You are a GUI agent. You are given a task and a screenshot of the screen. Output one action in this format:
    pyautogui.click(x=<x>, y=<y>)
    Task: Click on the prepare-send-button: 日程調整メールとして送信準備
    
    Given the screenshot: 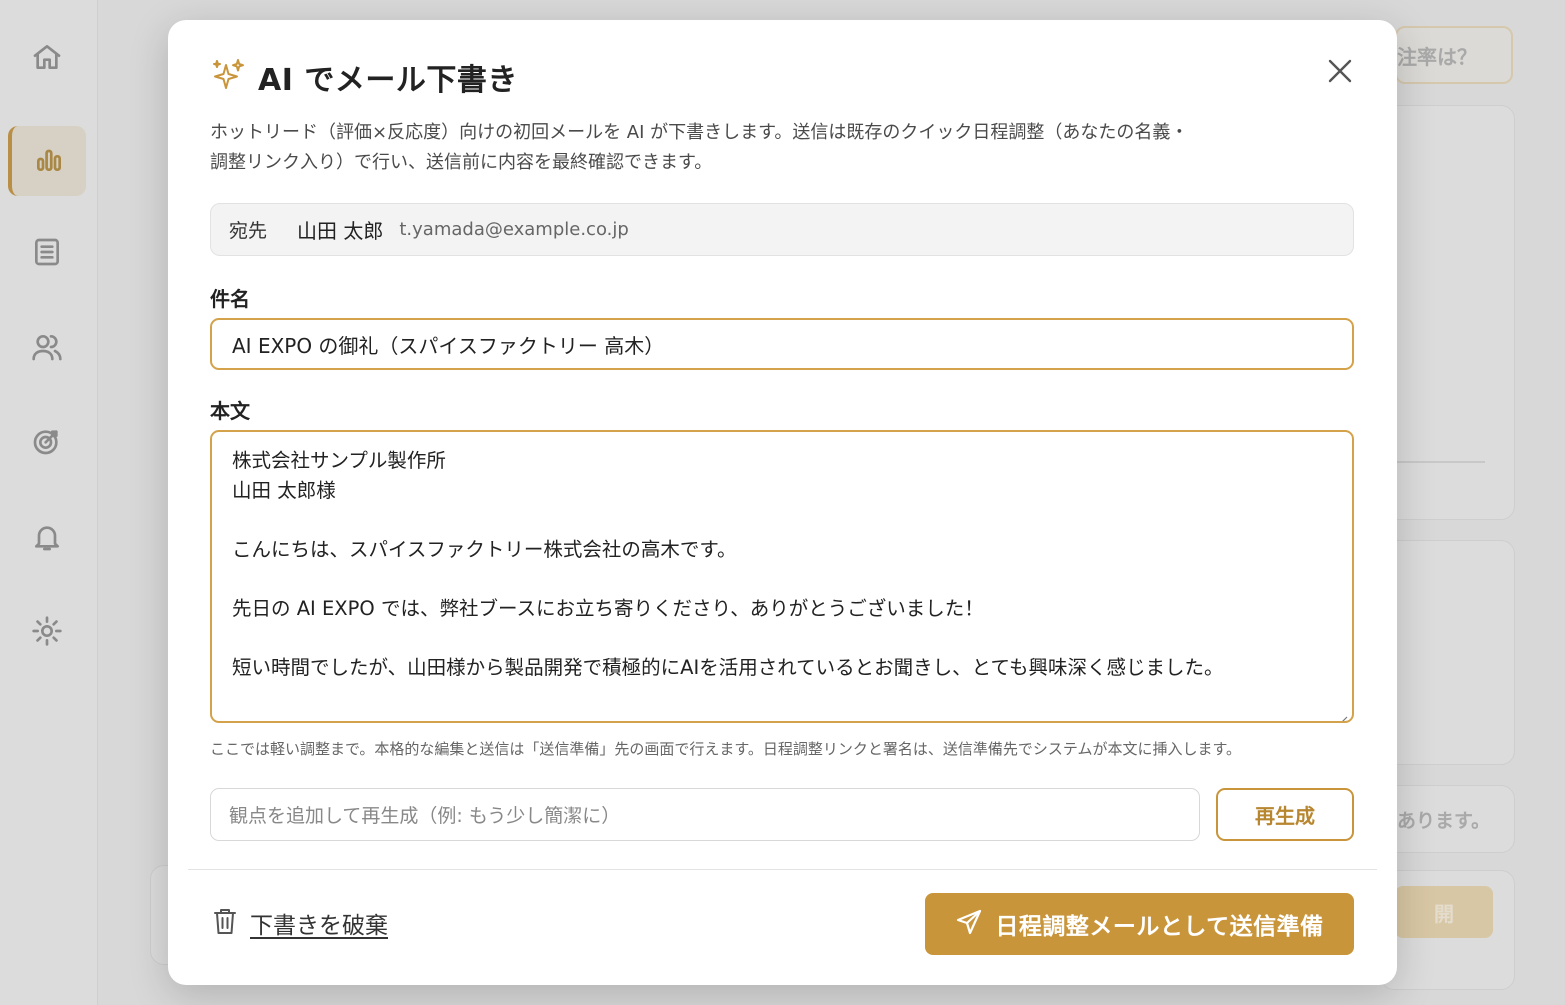 What is the action you would take?
    pyautogui.click(x=1139, y=924)
    